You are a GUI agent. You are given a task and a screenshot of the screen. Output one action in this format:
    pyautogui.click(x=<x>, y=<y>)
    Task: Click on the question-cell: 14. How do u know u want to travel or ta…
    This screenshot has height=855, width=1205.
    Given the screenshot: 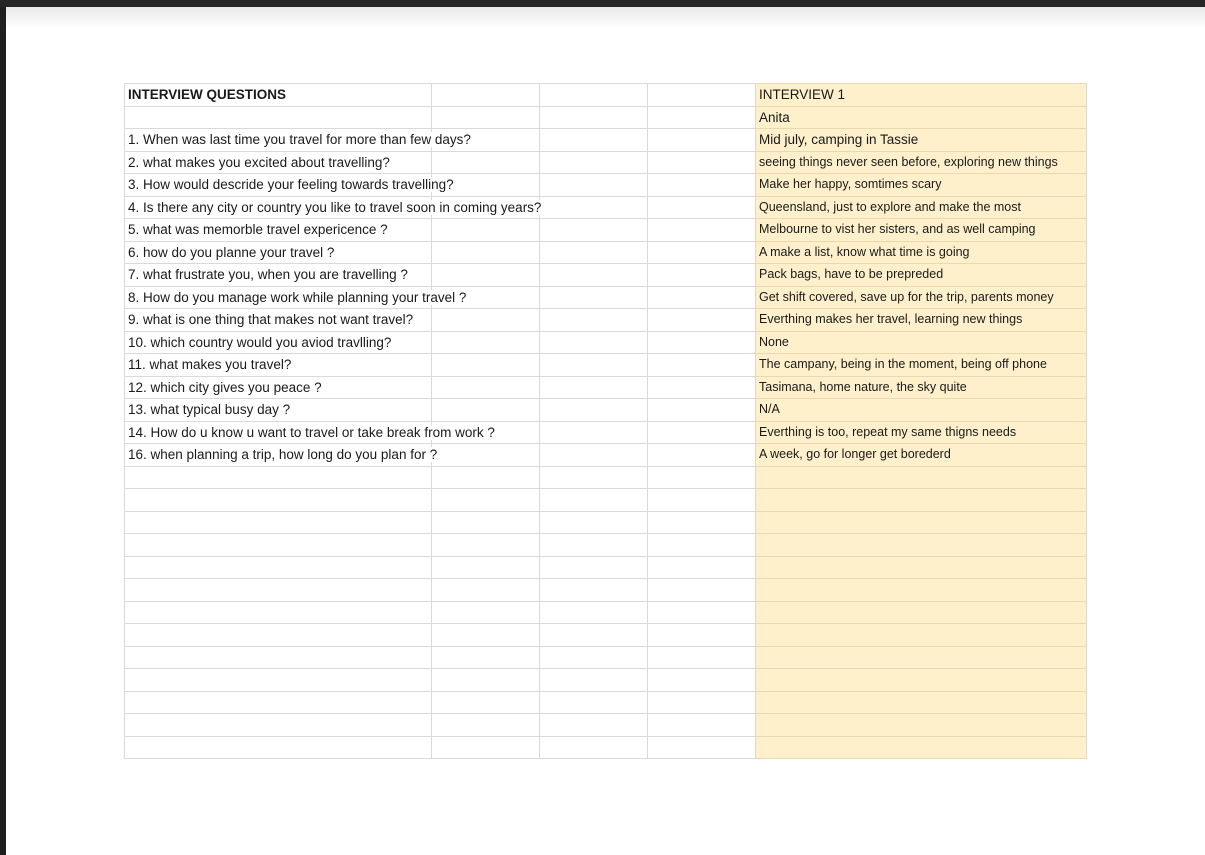 What is the action you would take?
    pyautogui.click(x=310, y=432)
    